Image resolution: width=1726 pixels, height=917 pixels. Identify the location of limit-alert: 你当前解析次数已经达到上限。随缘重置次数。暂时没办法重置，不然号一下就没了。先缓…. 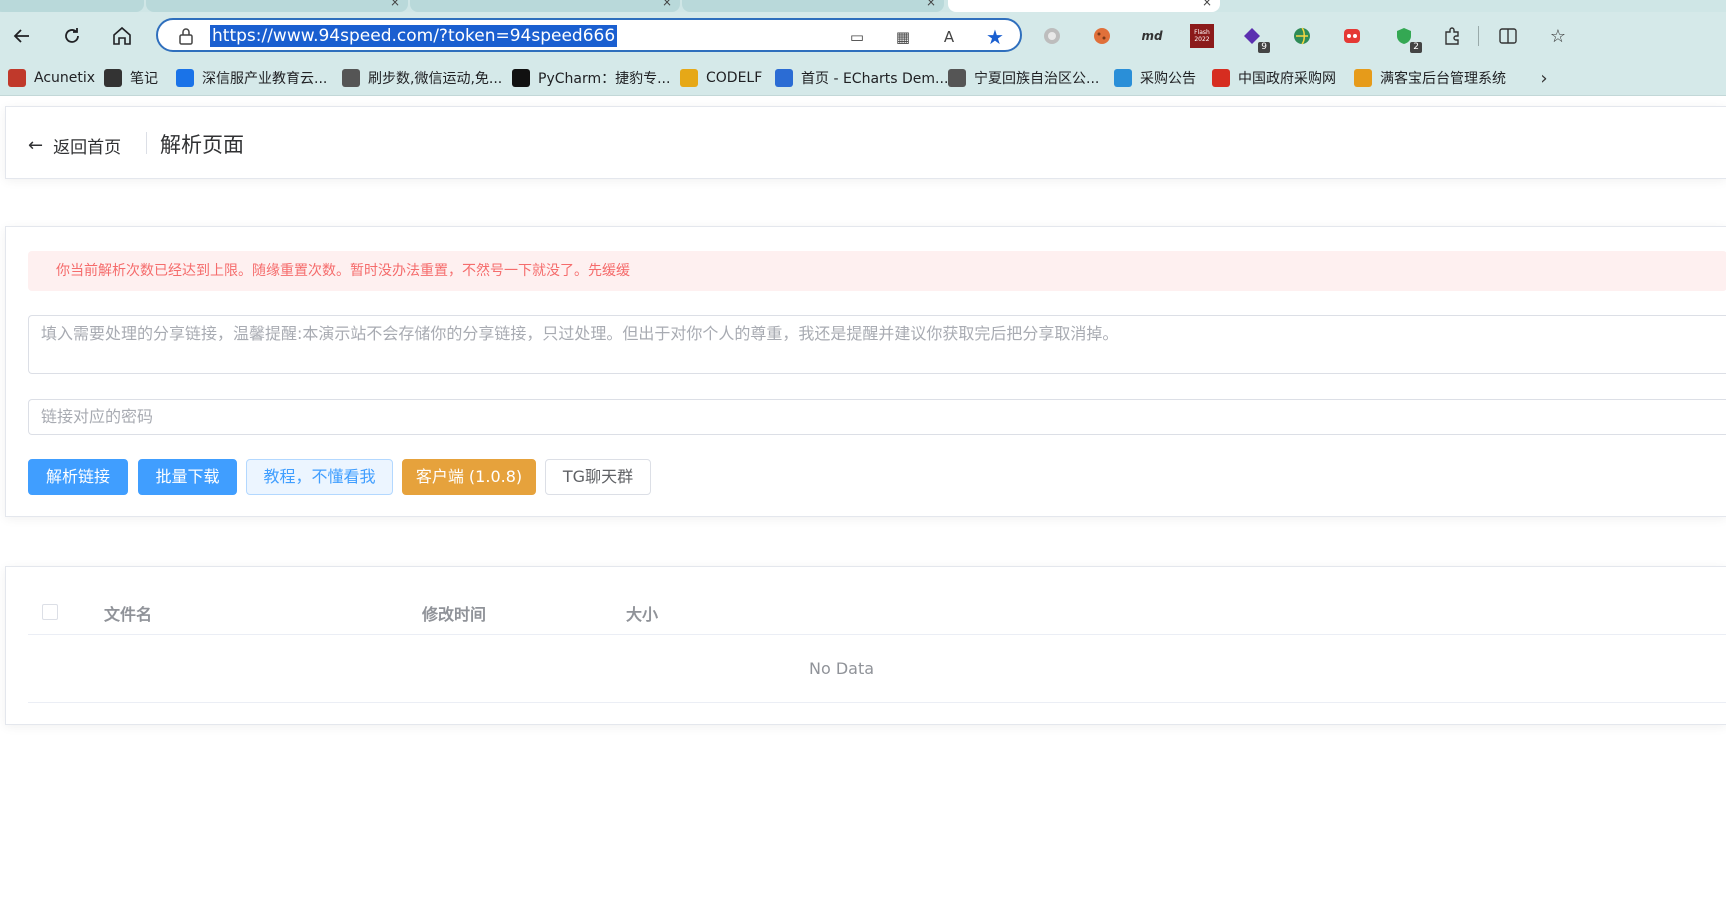
(877, 271).